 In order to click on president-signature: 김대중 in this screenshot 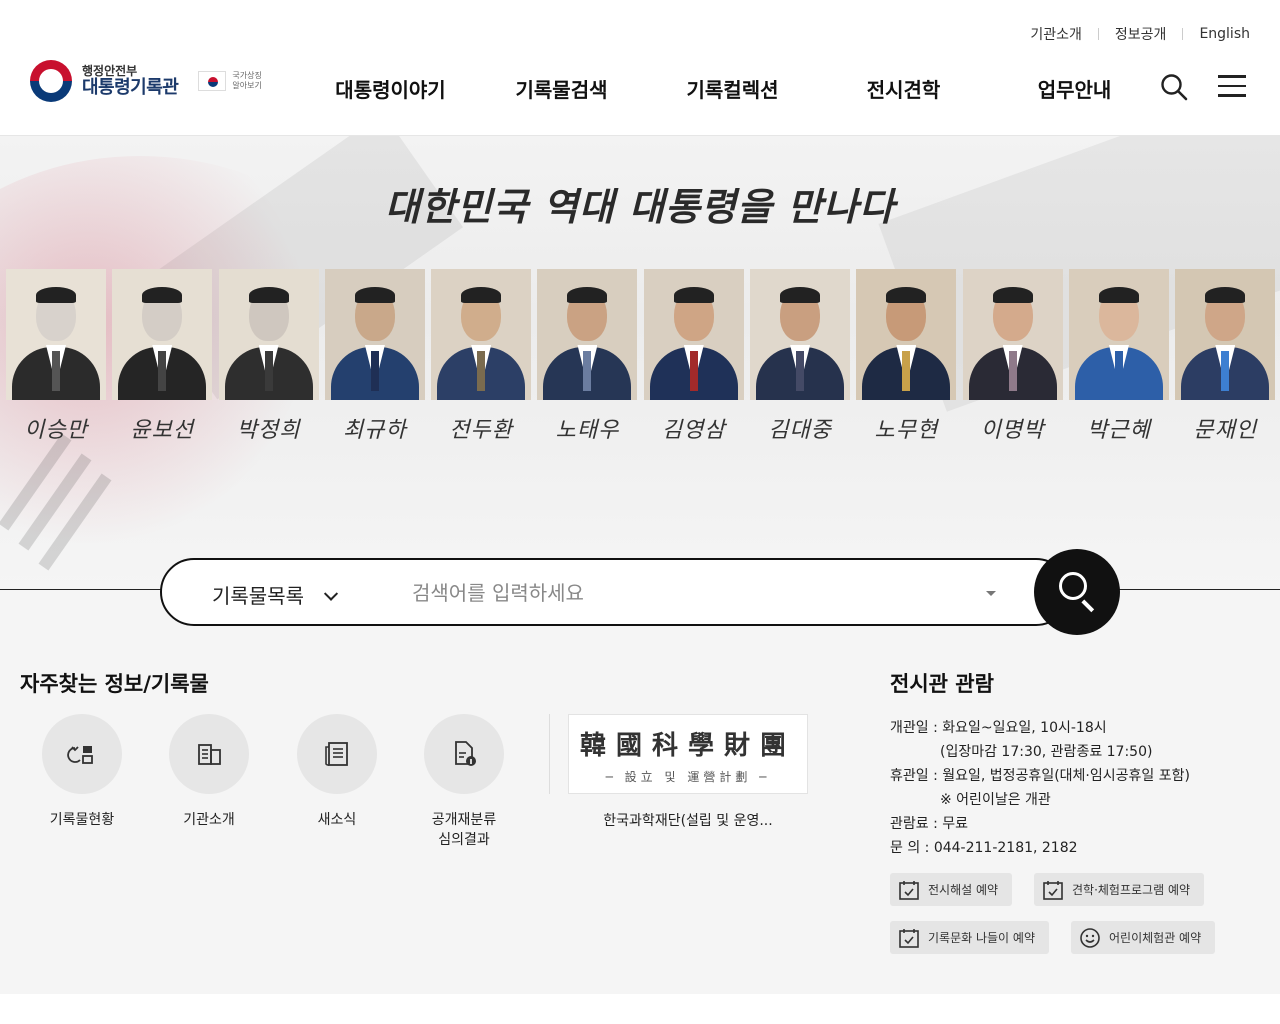, I will do `click(800, 430)`.